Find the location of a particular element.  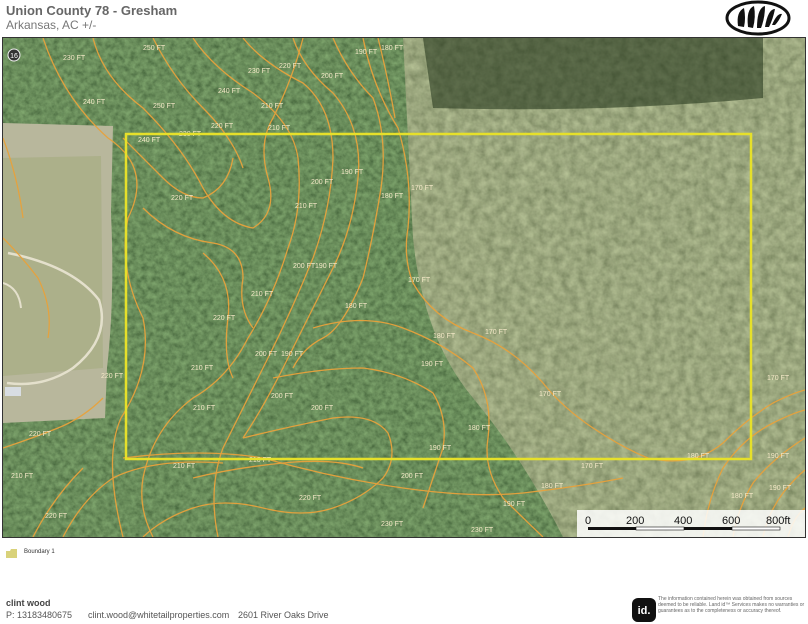

page-subtitle: Arkansas, AC +/- is located at coordinates (51, 25).